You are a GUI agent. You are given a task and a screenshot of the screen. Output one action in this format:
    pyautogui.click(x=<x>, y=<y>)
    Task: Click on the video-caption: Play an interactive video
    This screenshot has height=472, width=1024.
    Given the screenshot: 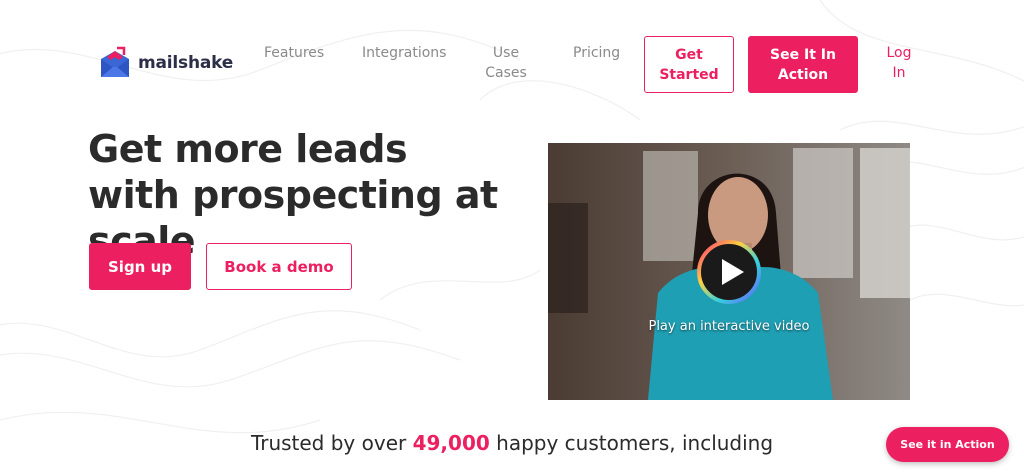 What is the action you would take?
    pyautogui.click(x=729, y=326)
    